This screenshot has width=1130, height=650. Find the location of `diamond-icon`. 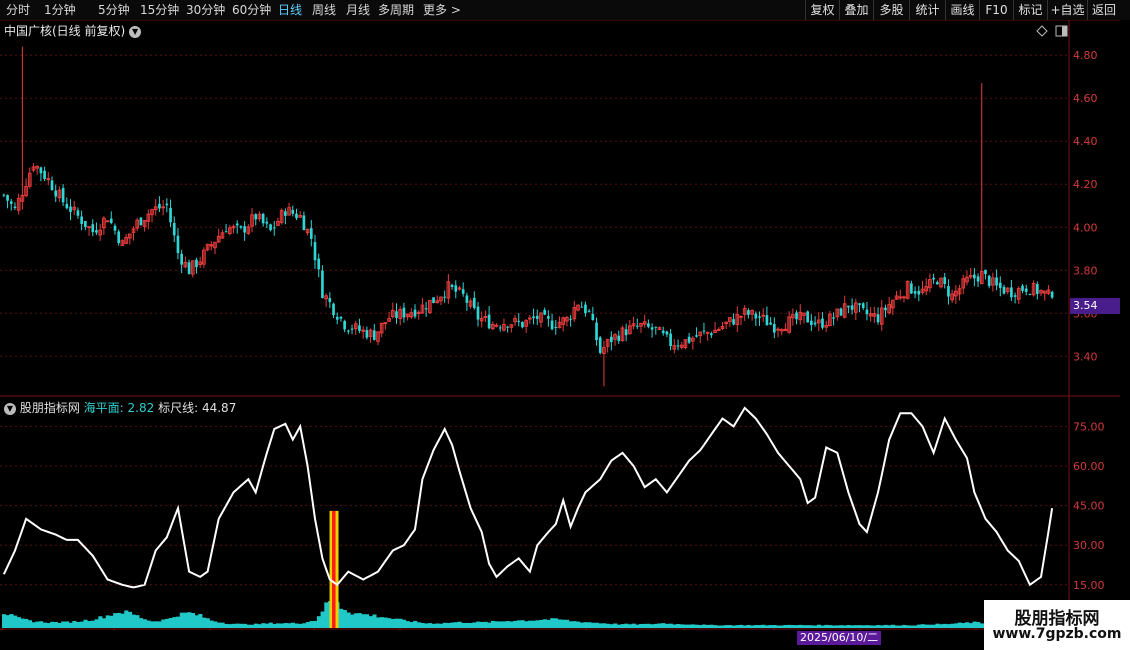

diamond-icon is located at coordinates (1042, 31).